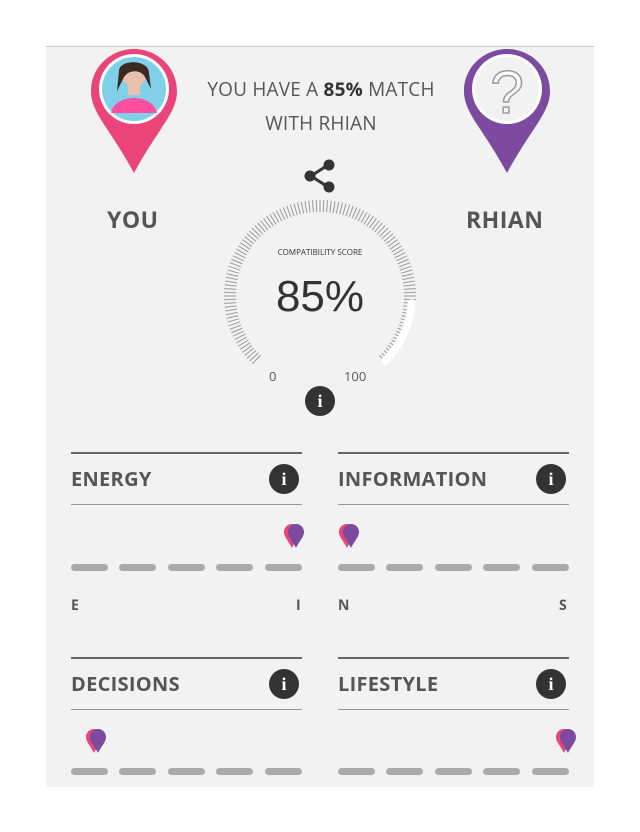  What do you see at coordinates (355, 376) in the screenshot?
I see `gauge-max-label: 100` at bounding box center [355, 376].